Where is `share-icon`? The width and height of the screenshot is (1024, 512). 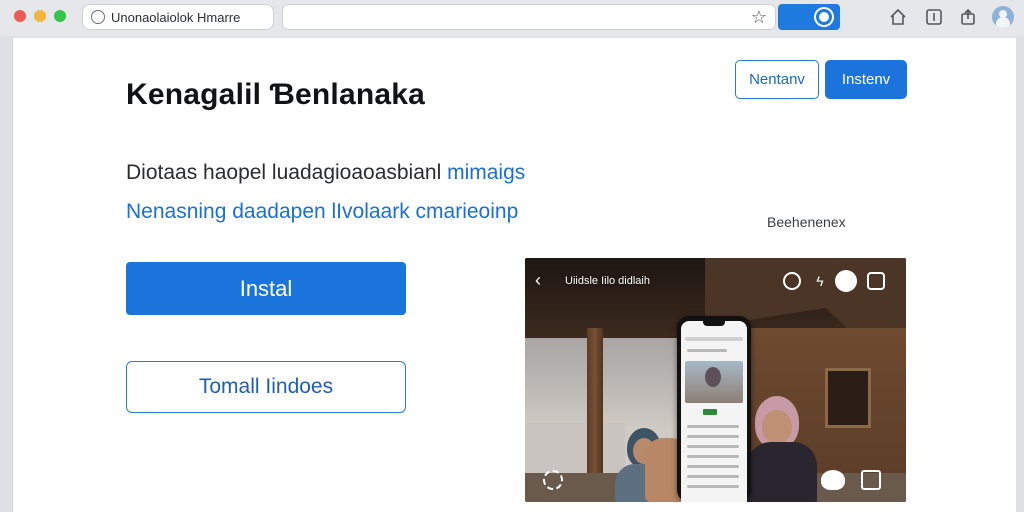
share-icon is located at coordinates (968, 17).